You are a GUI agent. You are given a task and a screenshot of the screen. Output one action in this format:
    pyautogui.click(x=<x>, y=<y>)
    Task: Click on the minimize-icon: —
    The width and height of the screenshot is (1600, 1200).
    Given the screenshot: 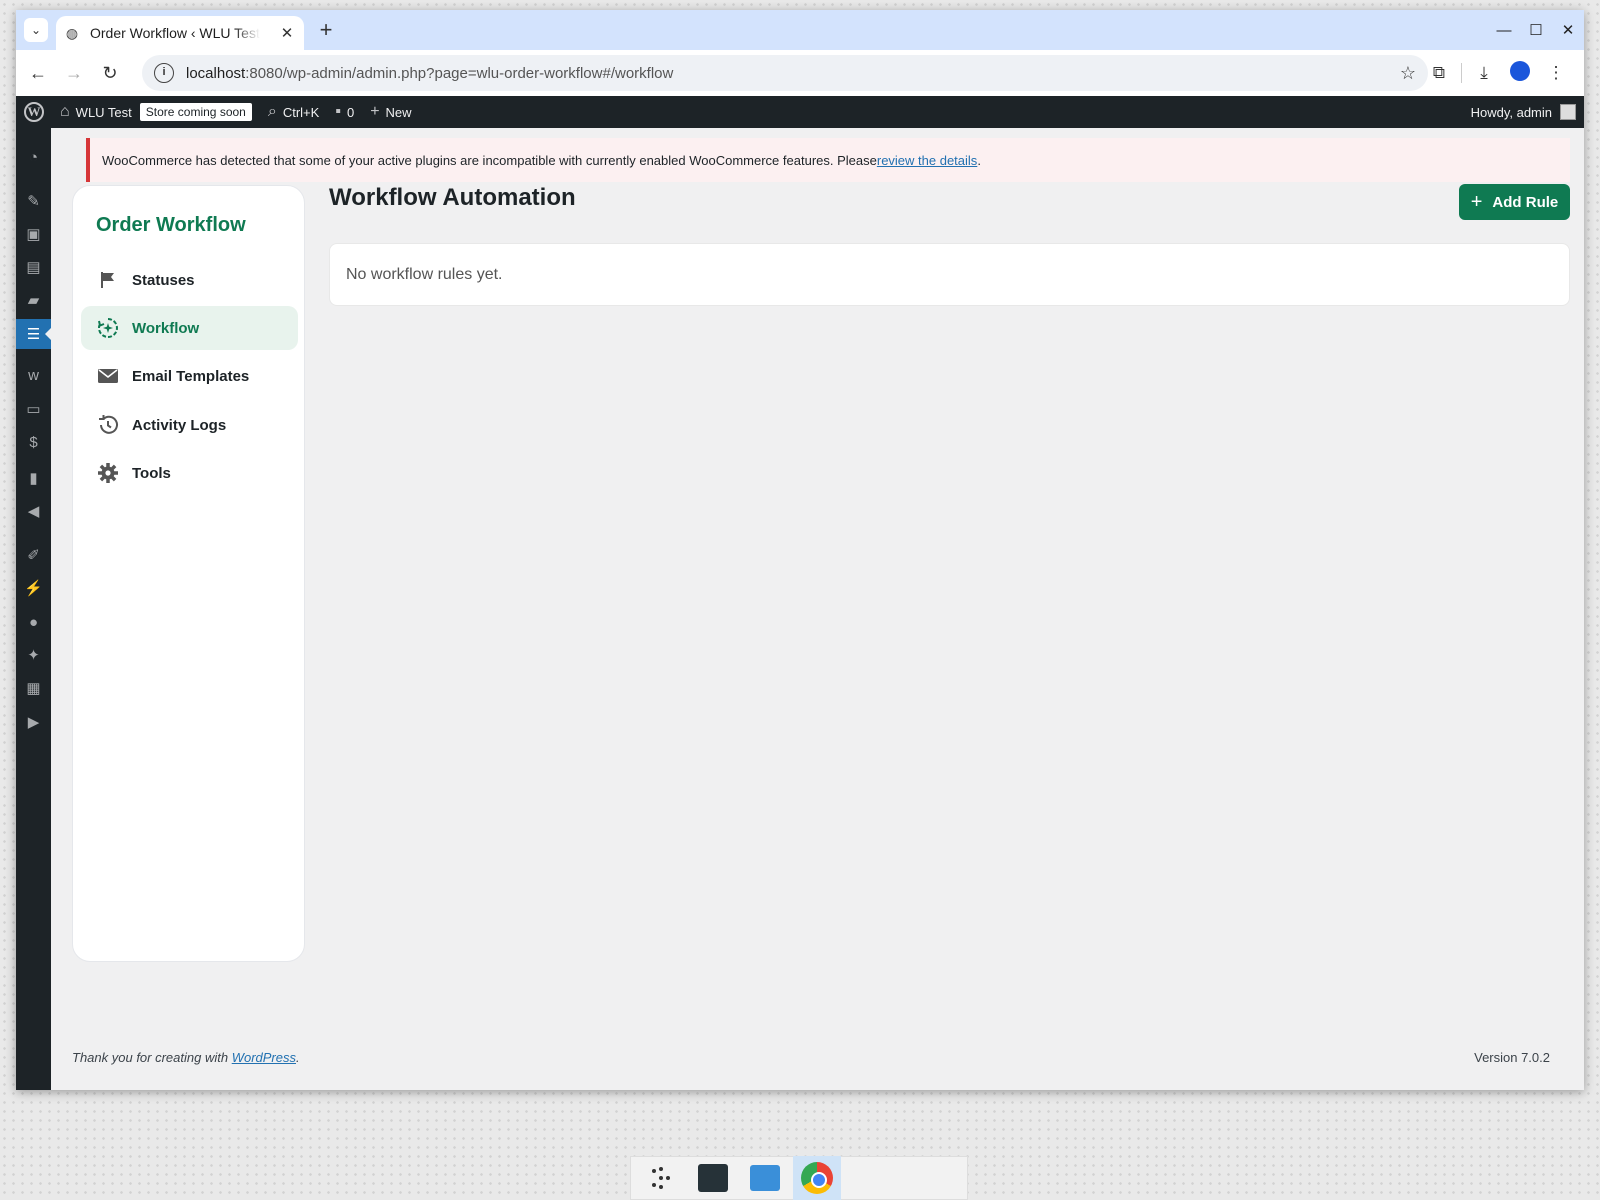 What is the action you would take?
    pyautogui.click(x=1504, y=30)
    